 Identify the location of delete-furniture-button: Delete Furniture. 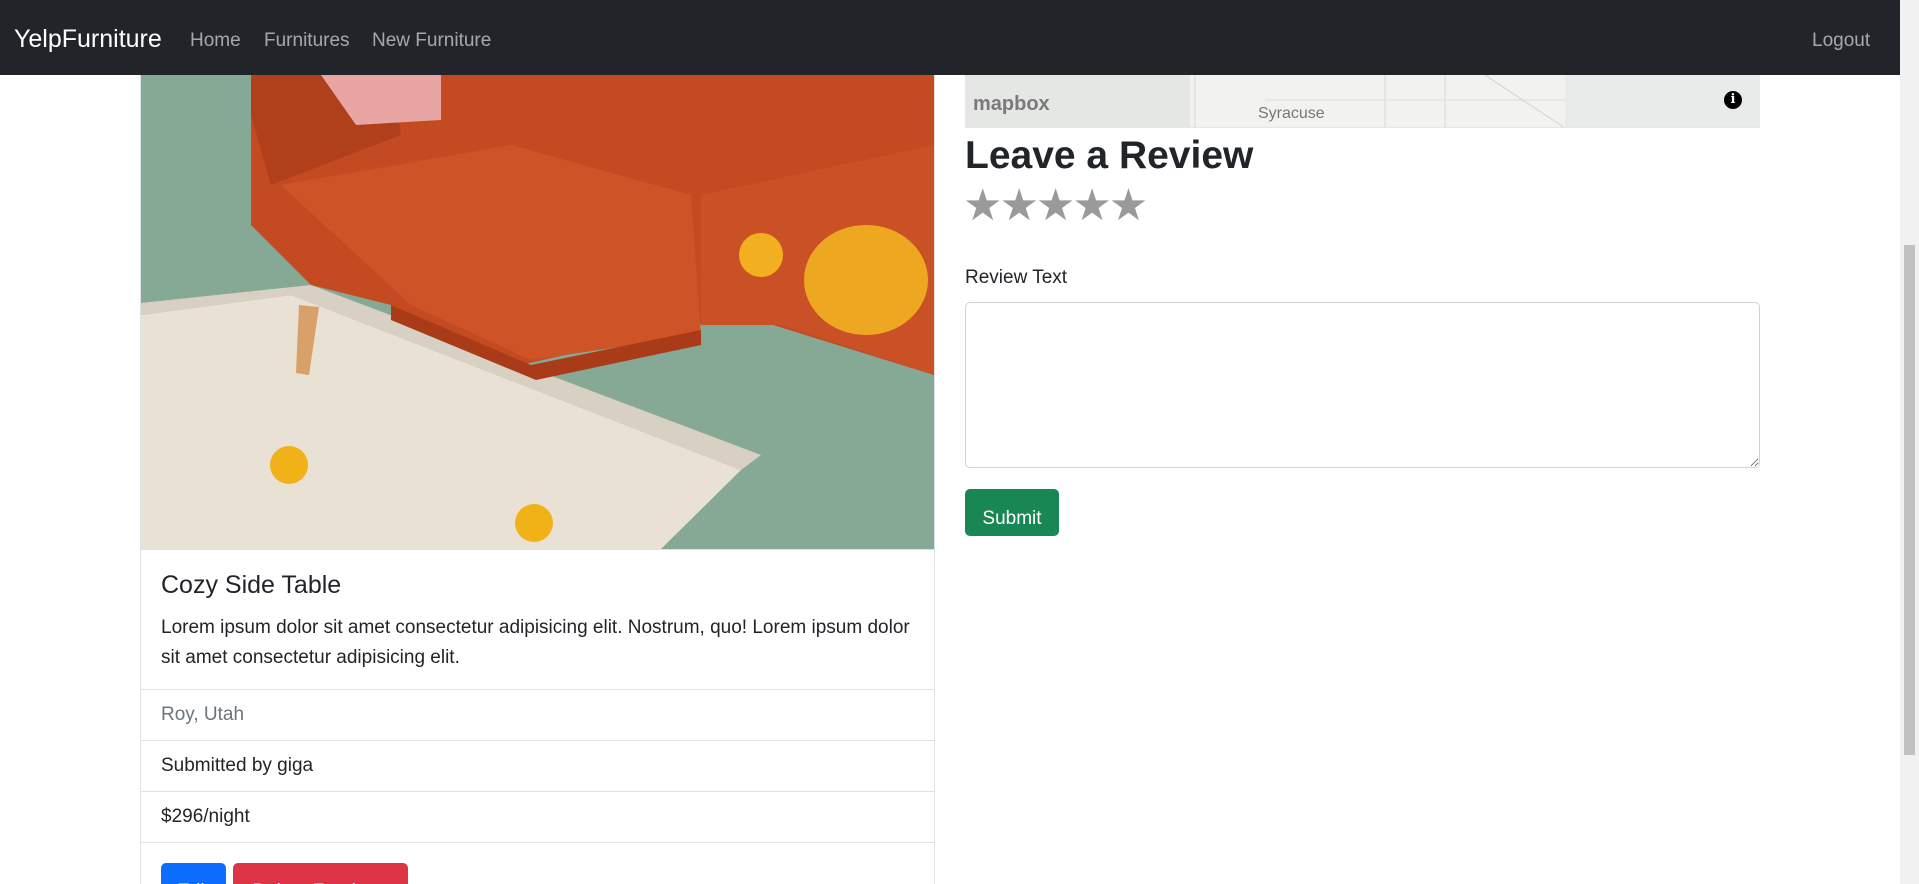
(320, 873).